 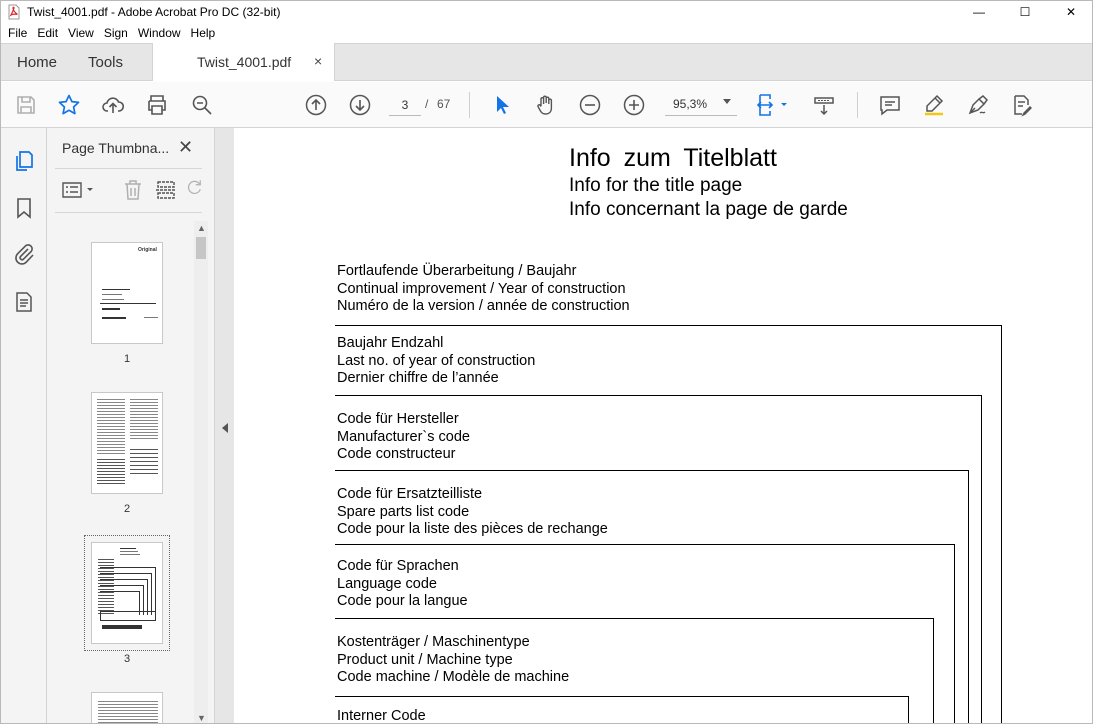 What do you see at coordinates (157, 105) in the screenshot?
I see `print-icon` at bounding box center [157, 105].